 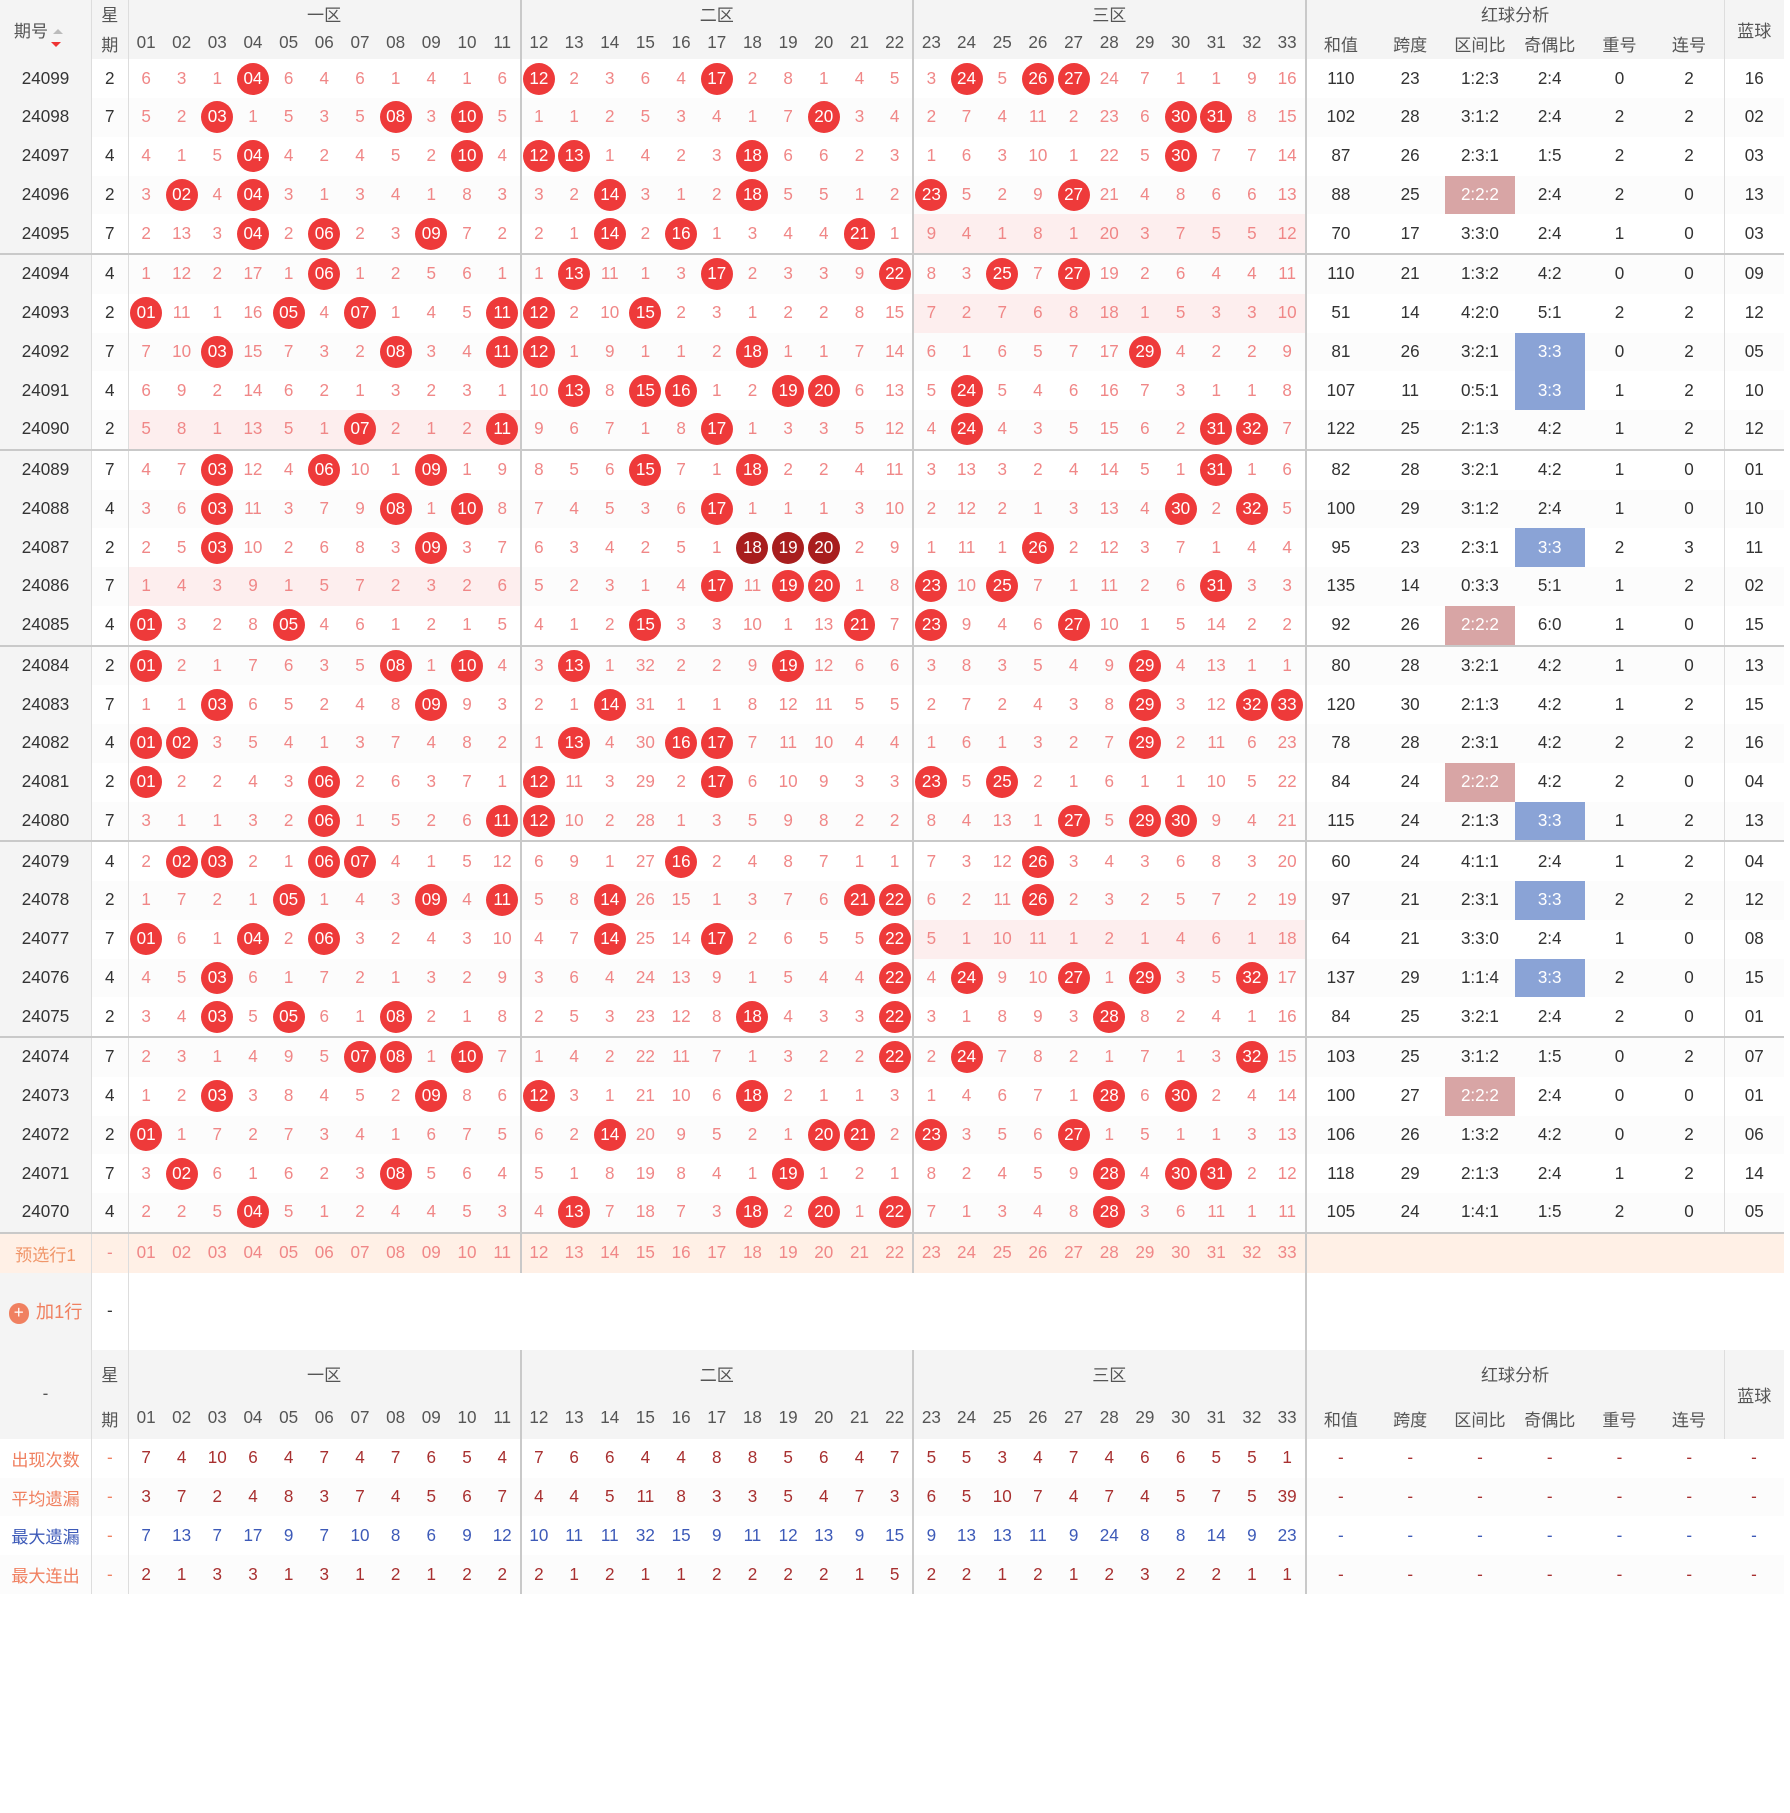 I want to click on preselect-number: 05, so click(x=288, y=1252).